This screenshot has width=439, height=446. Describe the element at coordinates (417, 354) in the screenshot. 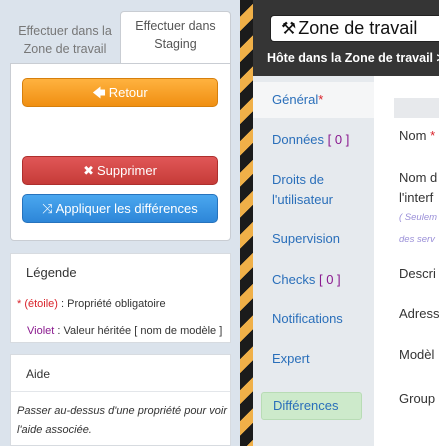

I see `field-modele-label: Modèl` at that location.